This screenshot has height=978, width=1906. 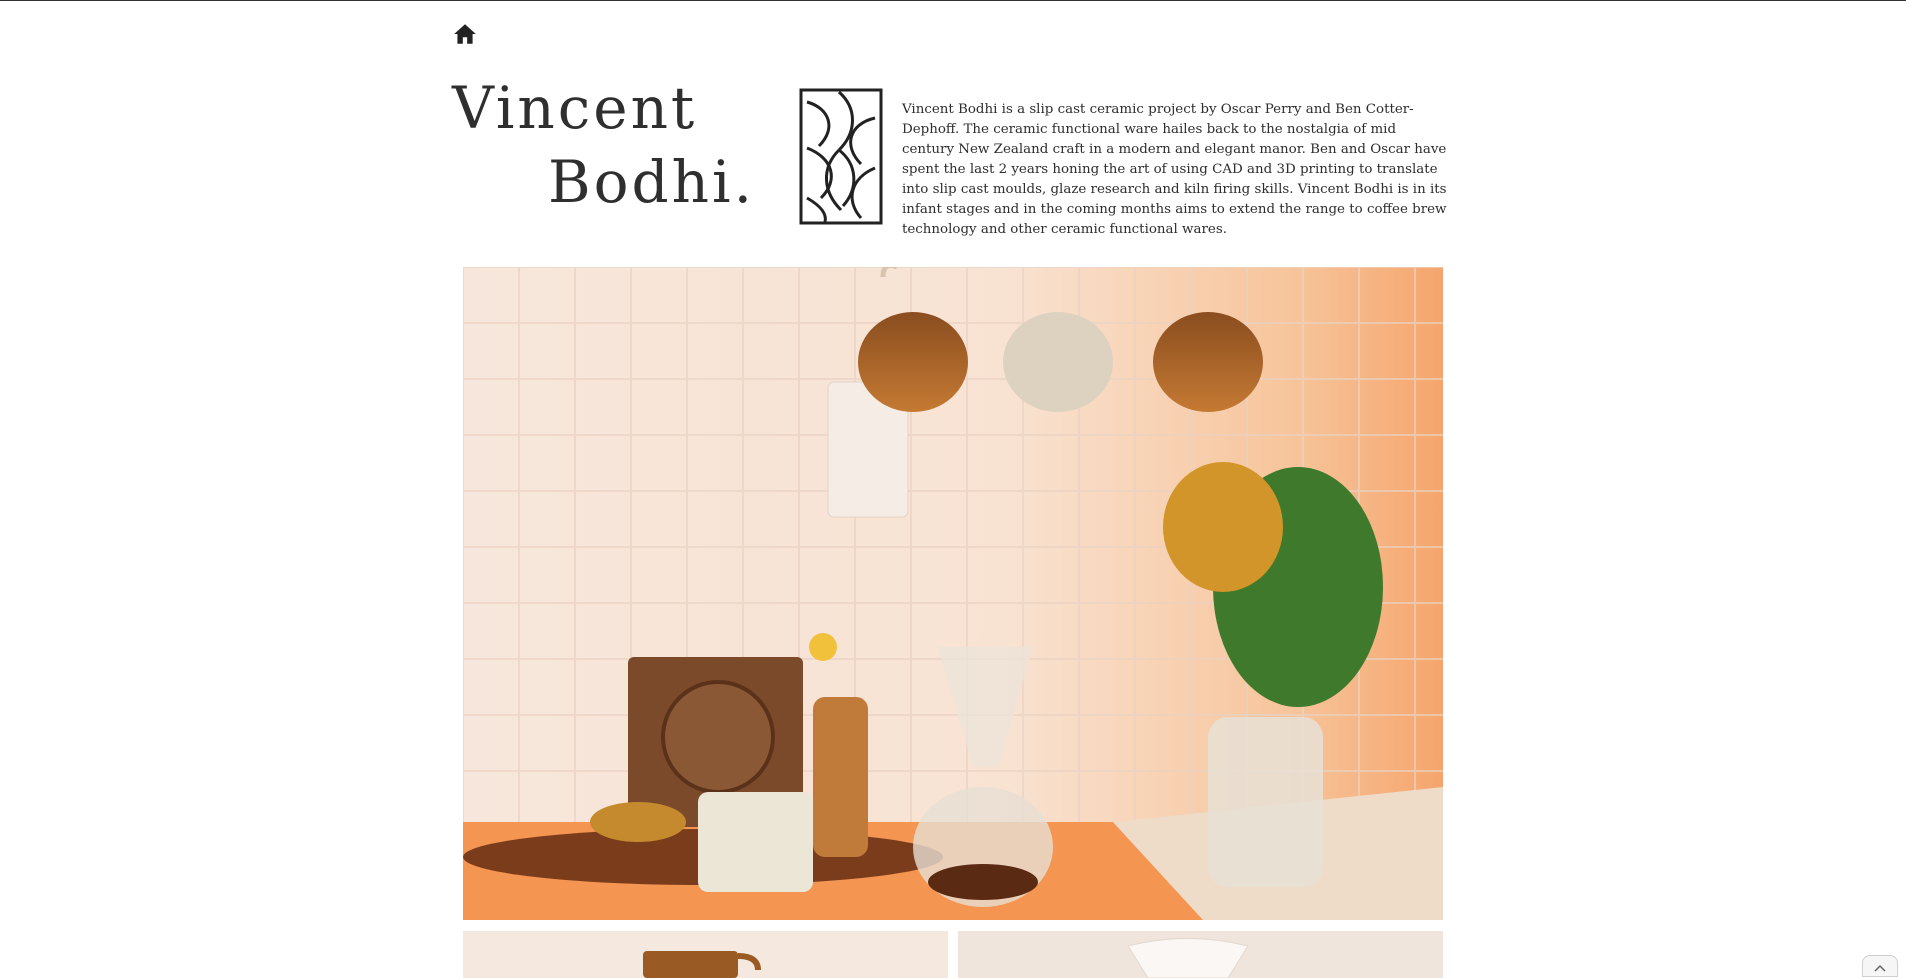 What do you see at coordinates (841, 156) in the screenshot?
I see `leaf-pattern-logo` at bounding box center [841, 156].